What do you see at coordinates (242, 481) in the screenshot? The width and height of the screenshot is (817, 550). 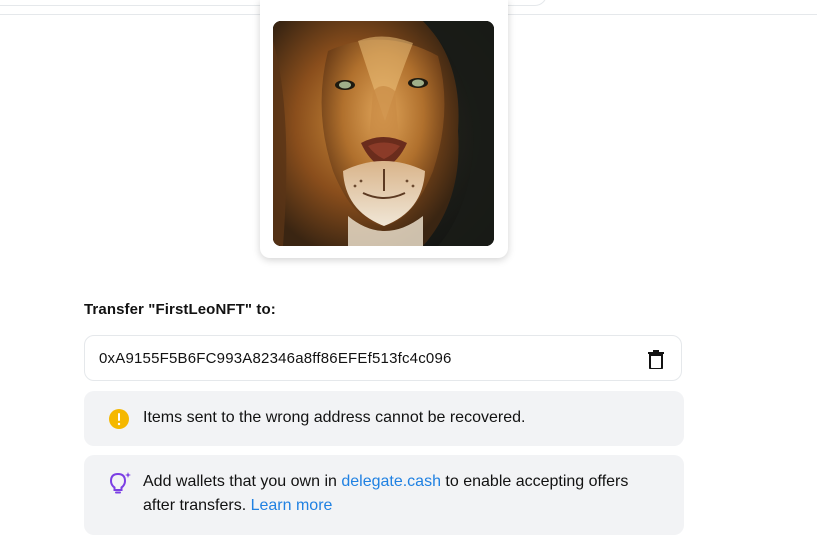 I see `info-text-before: Add wallets that you own in` at bounding box center [242, 481].